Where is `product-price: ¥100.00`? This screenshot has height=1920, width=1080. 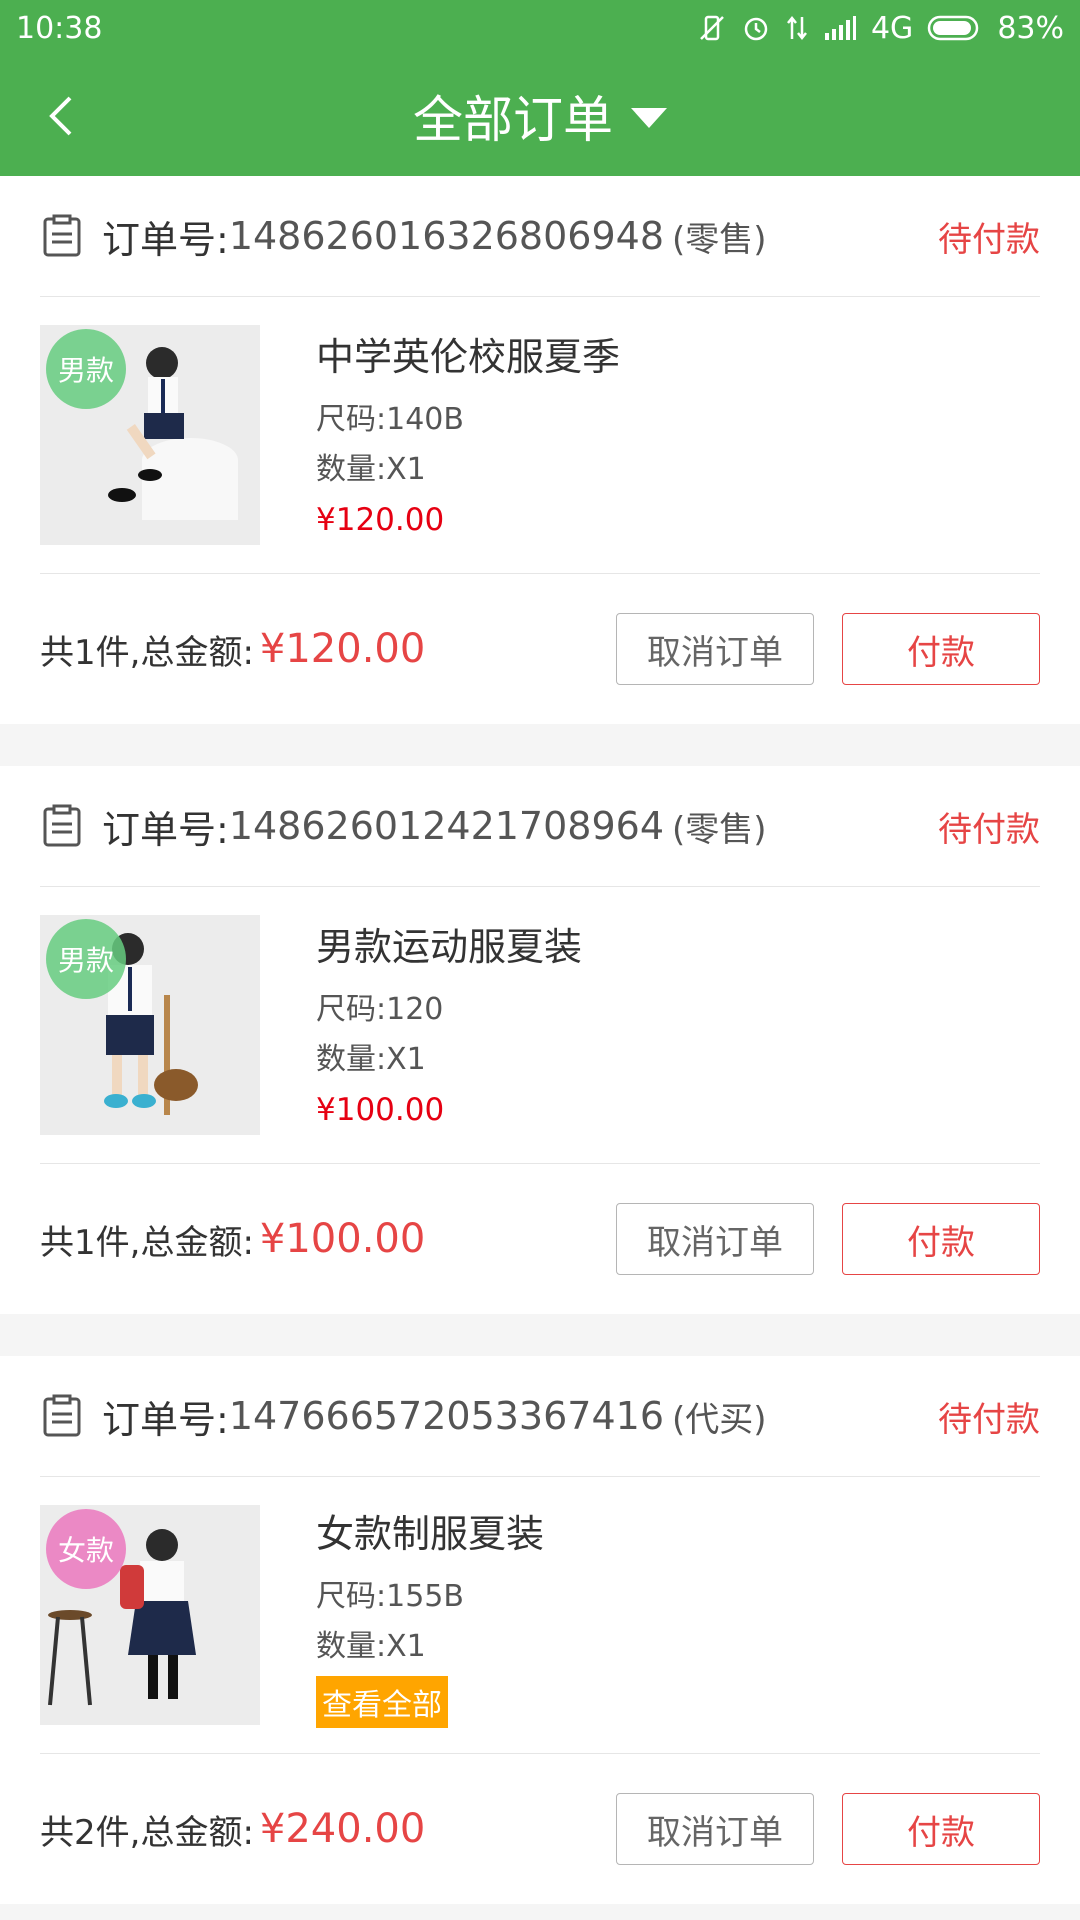
product-price: ¥100.00 is located at coordinates (380, 1109).